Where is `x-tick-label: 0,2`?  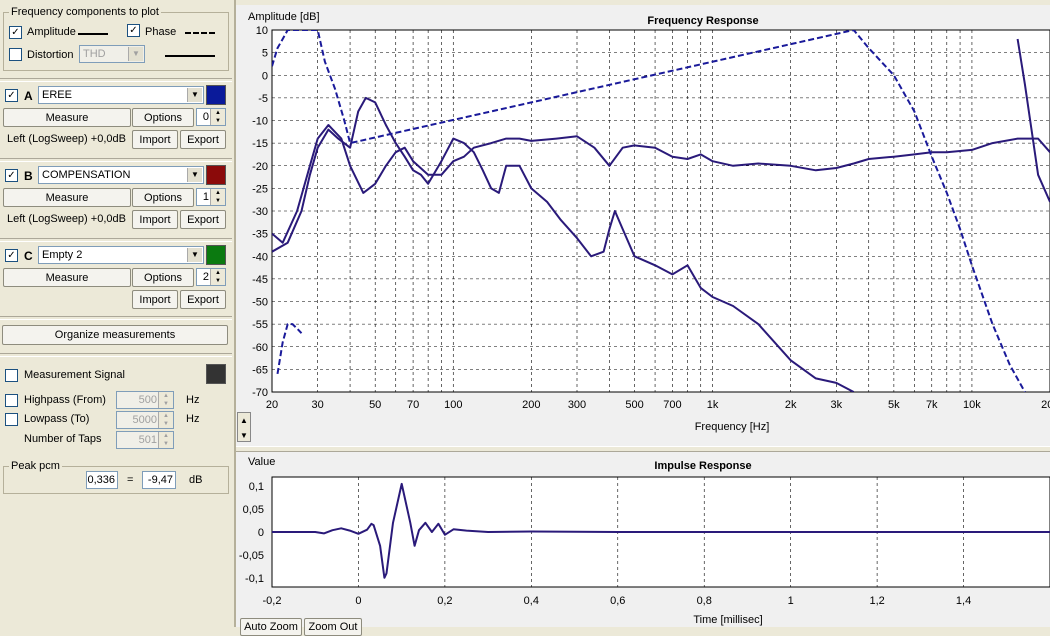
x-tick-label: 0,2 is located at coordinates (444, 601).